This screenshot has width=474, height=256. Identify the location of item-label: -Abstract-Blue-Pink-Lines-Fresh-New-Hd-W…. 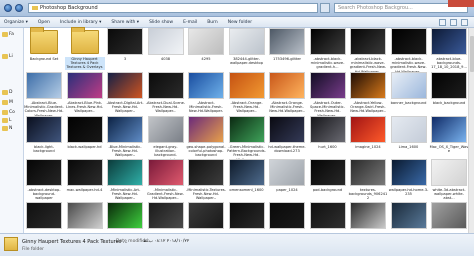
(84, 107).